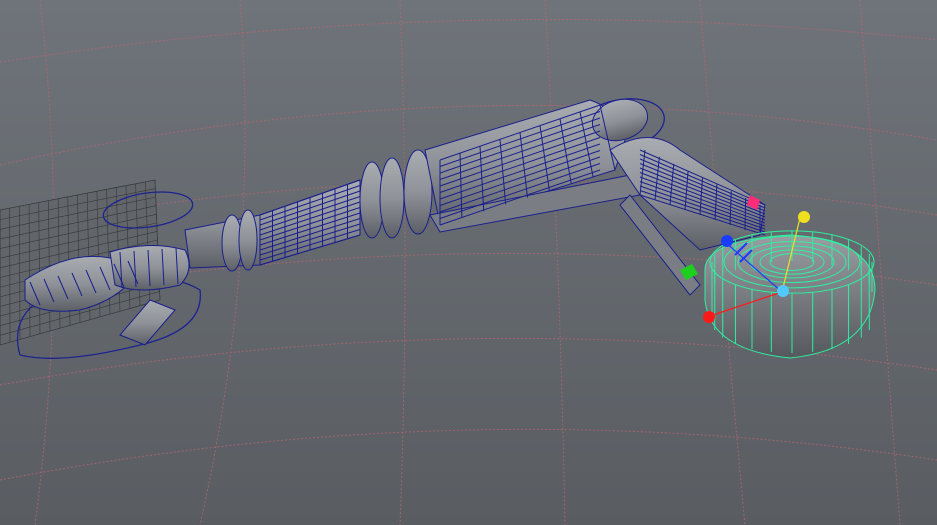 The image size is (937, 525). Describe the element at coordinates (396, 194) in the screenshot. I see `robot-wrist-rings` at that location.